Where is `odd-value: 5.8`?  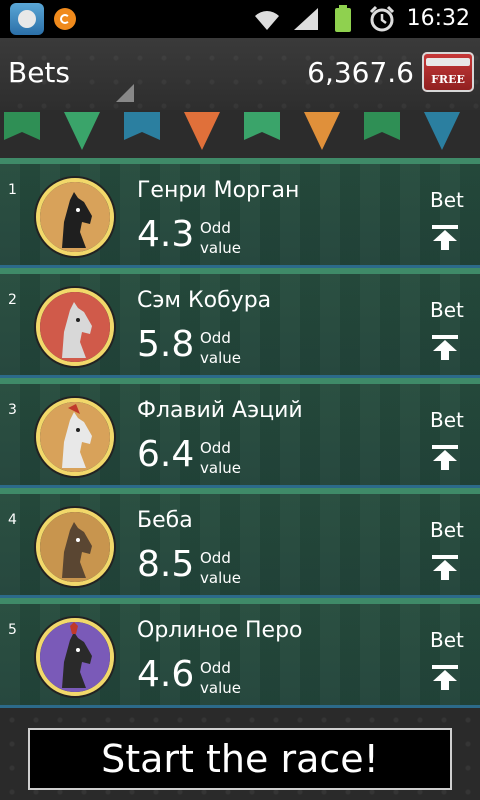
odd-value: 5.8 is located at coordinates (166, 344).